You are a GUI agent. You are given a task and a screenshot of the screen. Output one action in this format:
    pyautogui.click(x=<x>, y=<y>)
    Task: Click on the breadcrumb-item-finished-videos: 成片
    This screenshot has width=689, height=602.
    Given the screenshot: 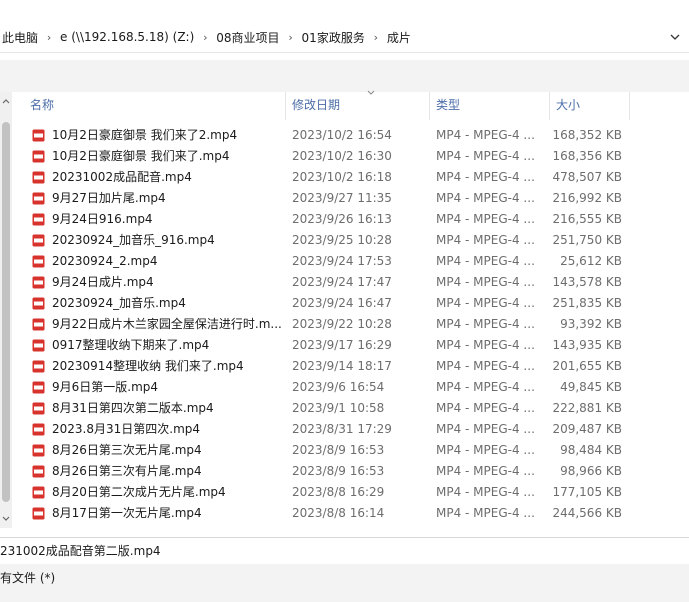 What is the action you would take?
    pyautogui.click(x=399, y=37)
    